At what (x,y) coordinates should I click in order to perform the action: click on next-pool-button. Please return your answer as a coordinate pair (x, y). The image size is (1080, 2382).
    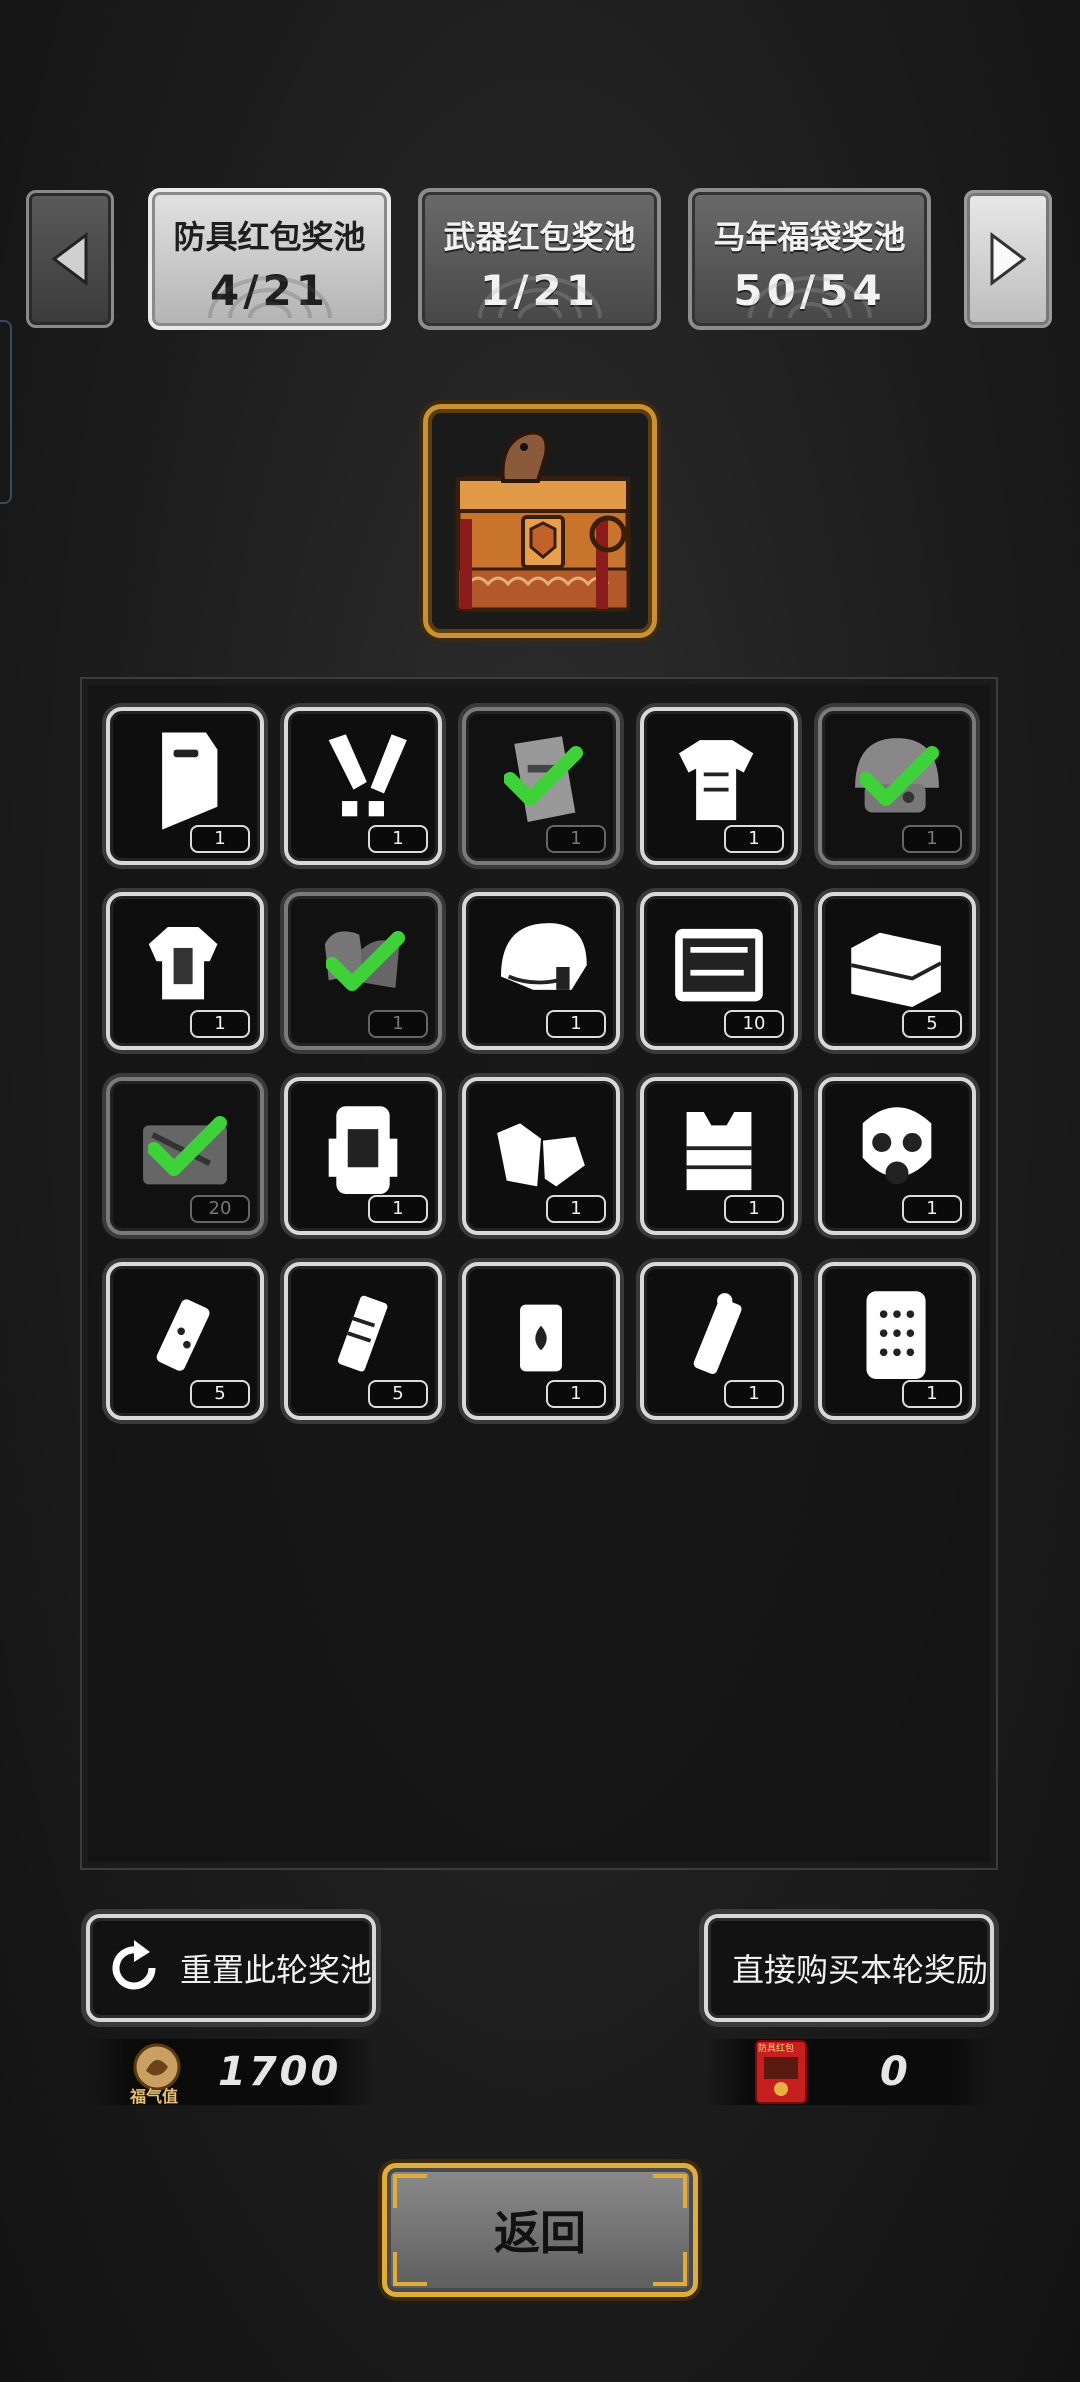
    Looking at the image, I should click on (1008, 259).